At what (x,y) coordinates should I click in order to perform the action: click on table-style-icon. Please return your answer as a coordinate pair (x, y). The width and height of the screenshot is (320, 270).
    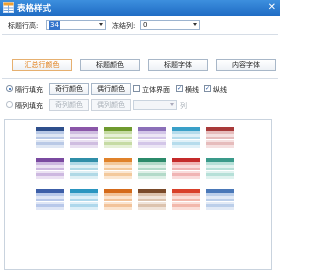
    Looking at the image, I should click on (8, 7).